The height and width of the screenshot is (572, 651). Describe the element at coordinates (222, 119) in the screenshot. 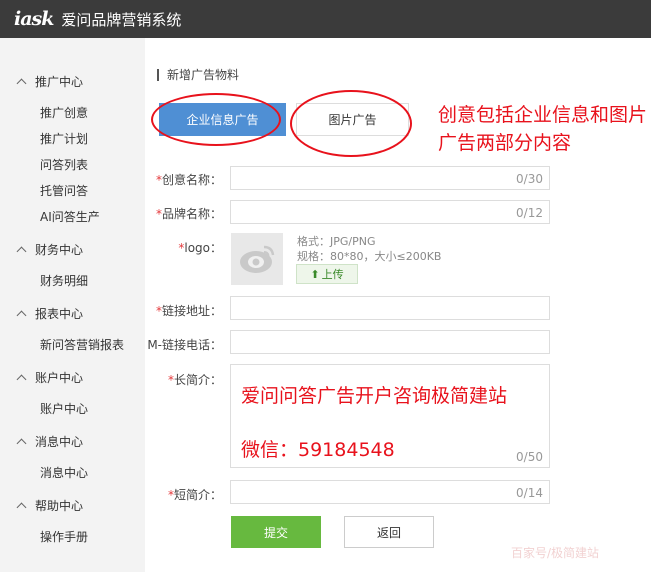

I see `tab-enterprise-info-ad: 企业信息广告` at that location.